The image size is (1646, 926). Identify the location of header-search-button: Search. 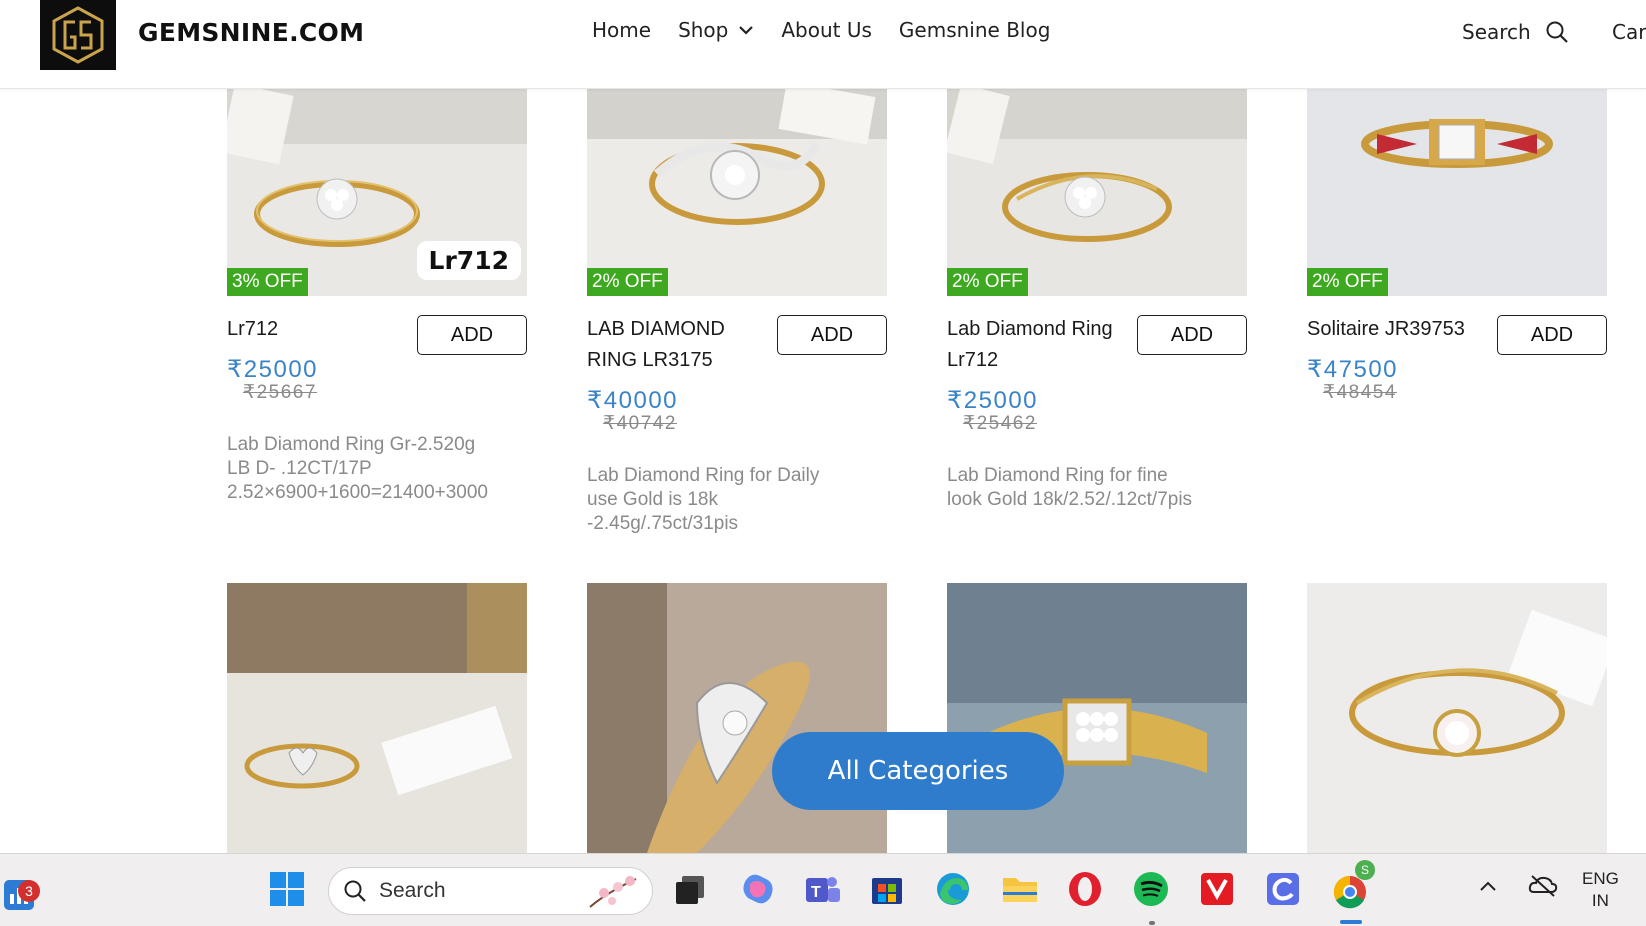
(1515, 32).